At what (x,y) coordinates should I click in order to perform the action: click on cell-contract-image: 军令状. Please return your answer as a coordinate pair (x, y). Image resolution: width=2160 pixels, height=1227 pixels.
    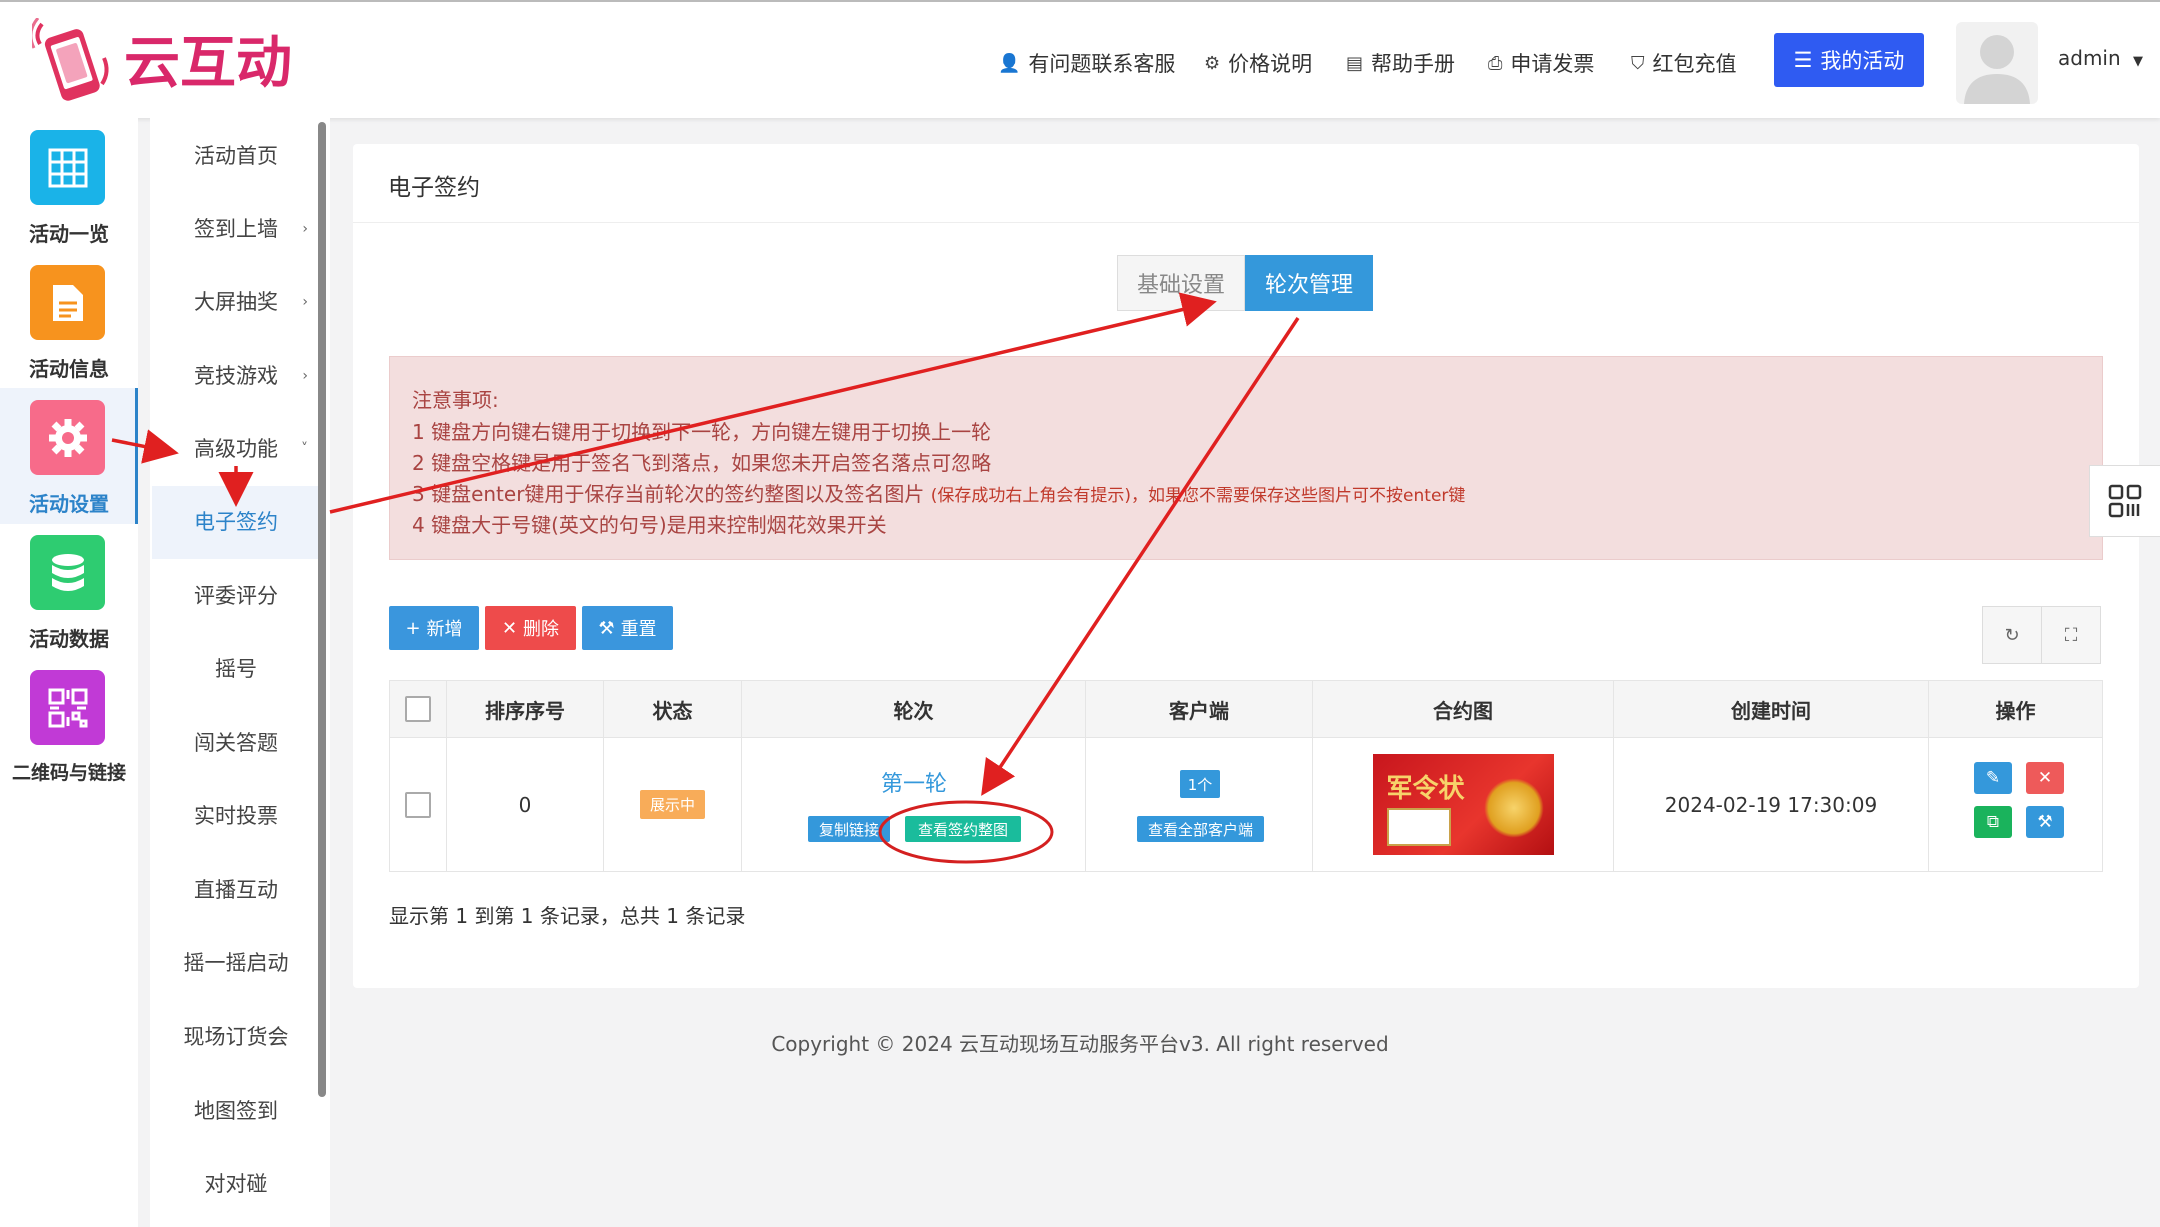
    Looking at the image, I should click on (1463, 804).